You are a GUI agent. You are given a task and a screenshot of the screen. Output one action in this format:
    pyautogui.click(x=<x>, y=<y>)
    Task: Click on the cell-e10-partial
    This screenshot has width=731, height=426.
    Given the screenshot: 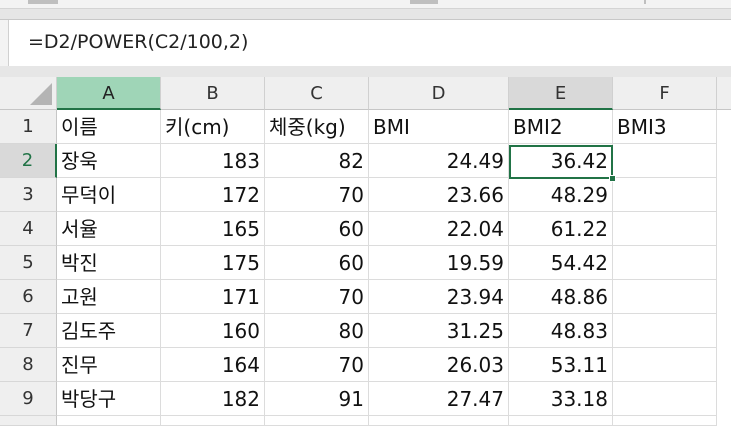 What is the action you would take?
    pyautogui.click(x=561, y=421)
    